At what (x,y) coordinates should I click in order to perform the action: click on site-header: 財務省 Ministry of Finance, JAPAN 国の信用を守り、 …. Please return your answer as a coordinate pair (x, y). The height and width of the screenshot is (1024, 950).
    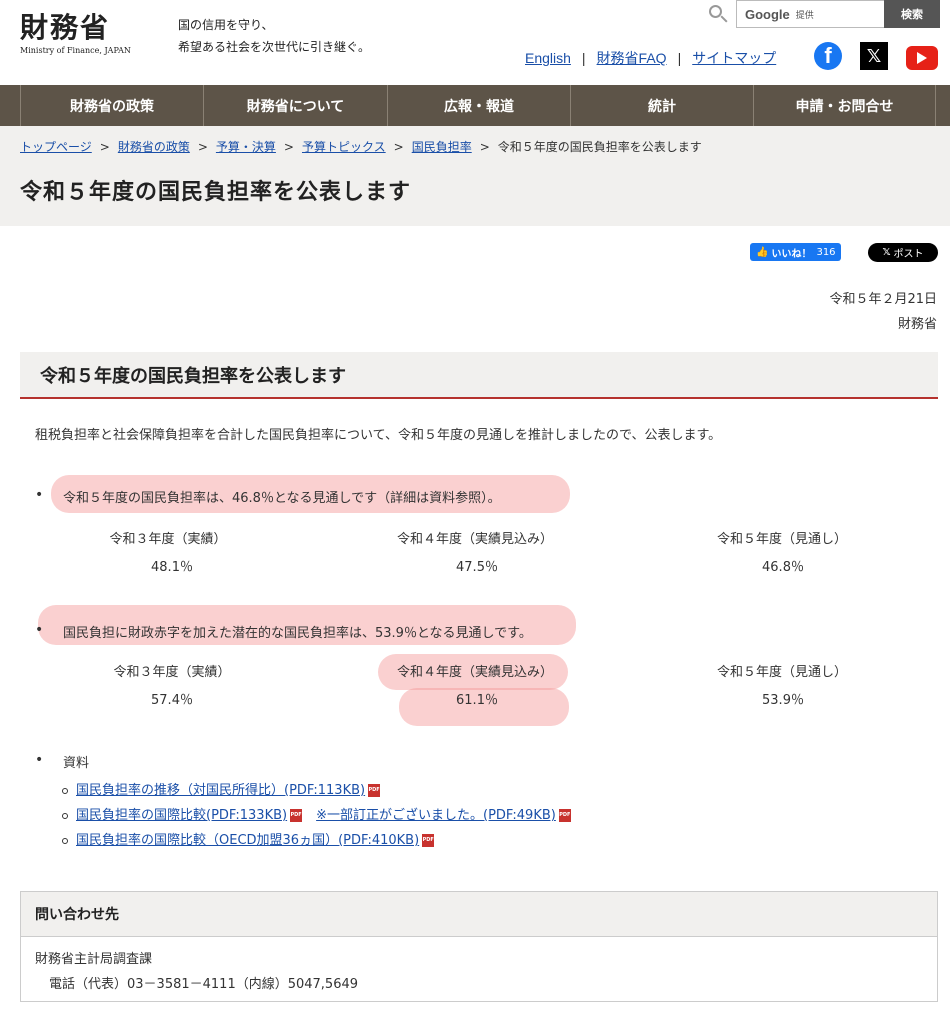
    Looking at the image, I should click on (475, 42).